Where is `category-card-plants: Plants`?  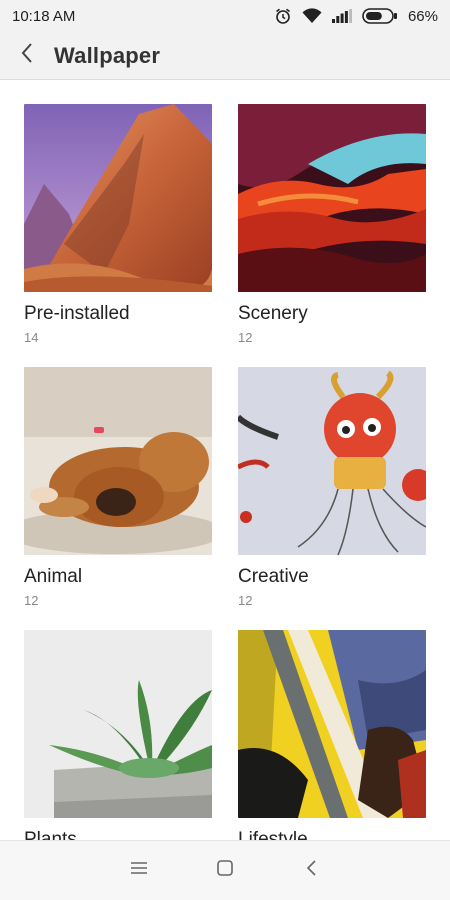 category-card-plants: Plants is located at coordinates (118, 735).